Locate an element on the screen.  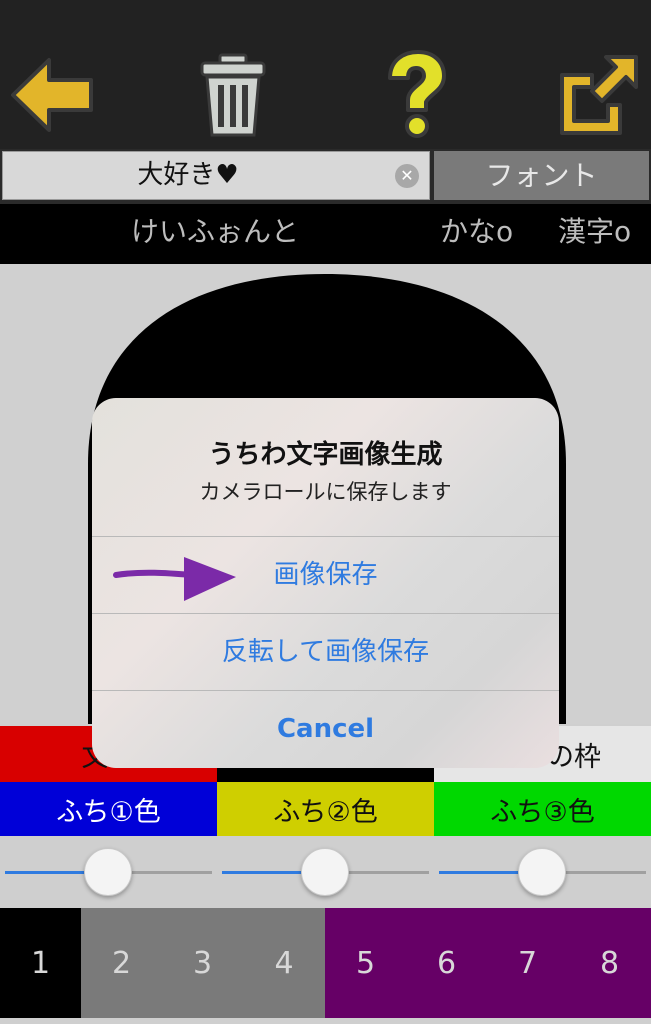
tab-6: 6 is located at coordinates (446, 963).